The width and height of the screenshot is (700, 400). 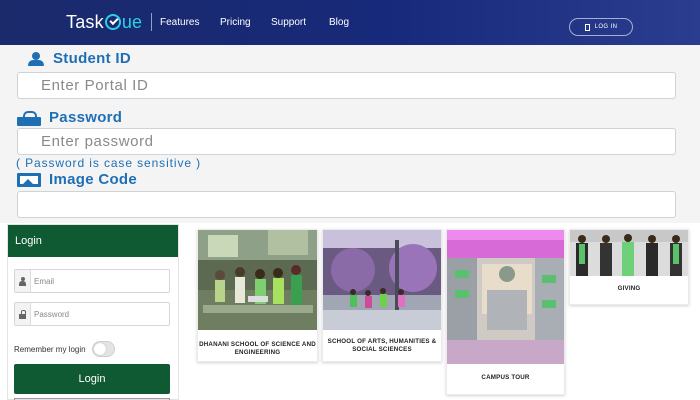 I want to click on password-case-note: ( Password is case sensitive ), so click(x=109, y=163).